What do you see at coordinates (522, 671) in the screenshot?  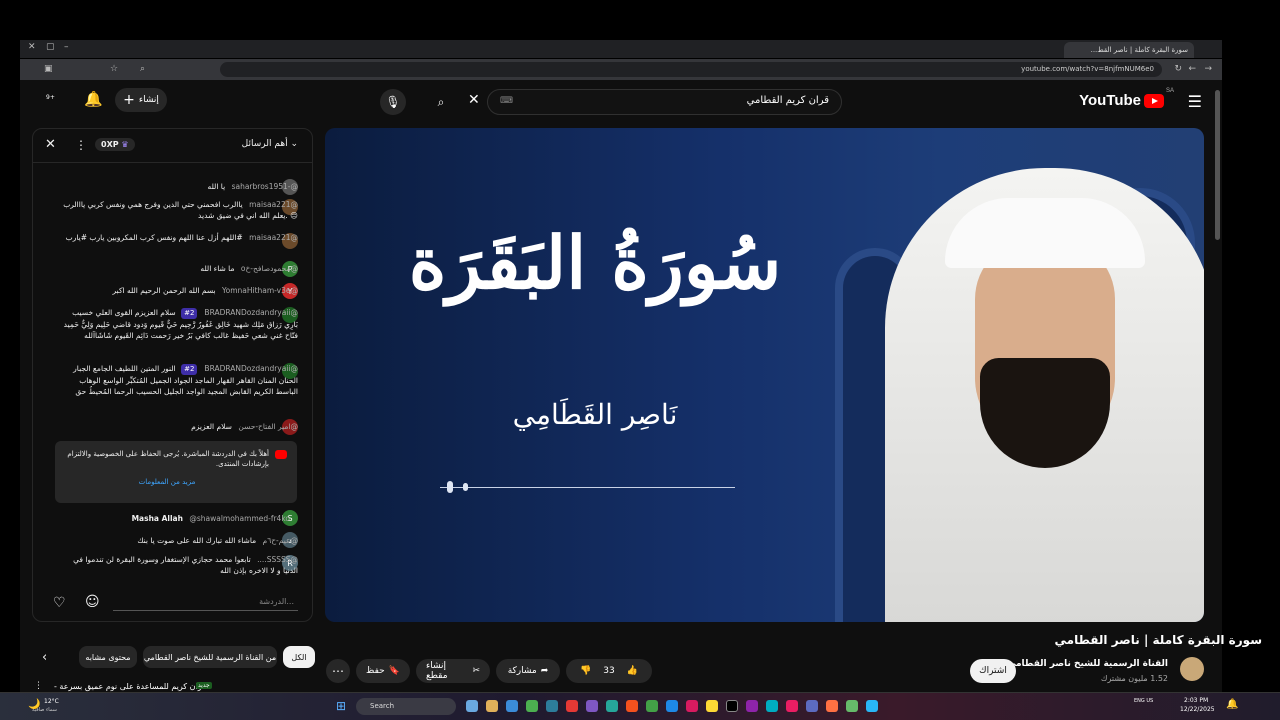 I see `share-label: مشاركة` at bounding box center [522, 671].